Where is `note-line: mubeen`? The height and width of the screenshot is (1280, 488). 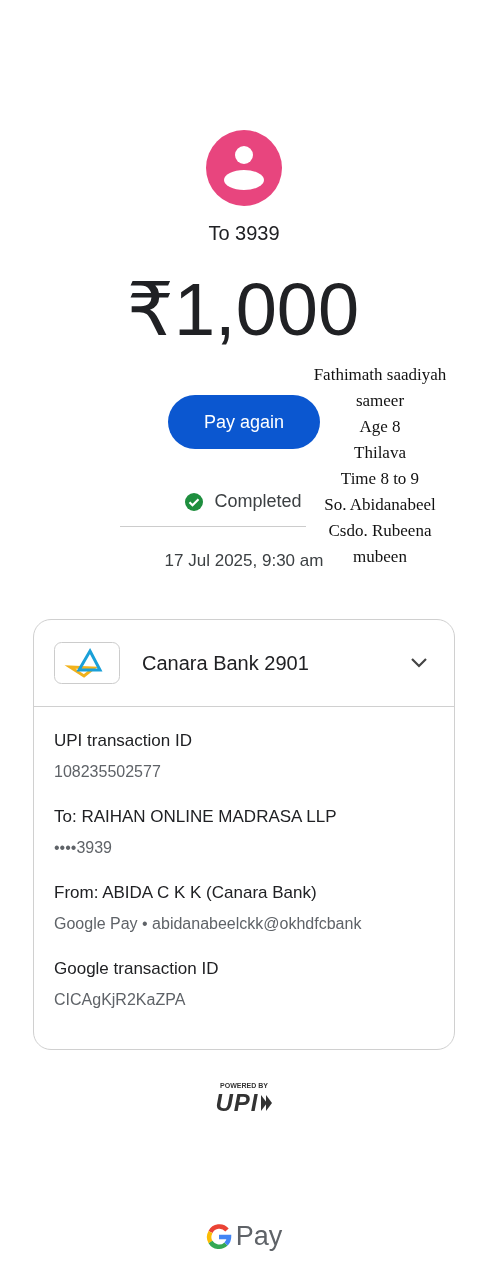 note-line: mubeen is located at coordinates (380, 557).